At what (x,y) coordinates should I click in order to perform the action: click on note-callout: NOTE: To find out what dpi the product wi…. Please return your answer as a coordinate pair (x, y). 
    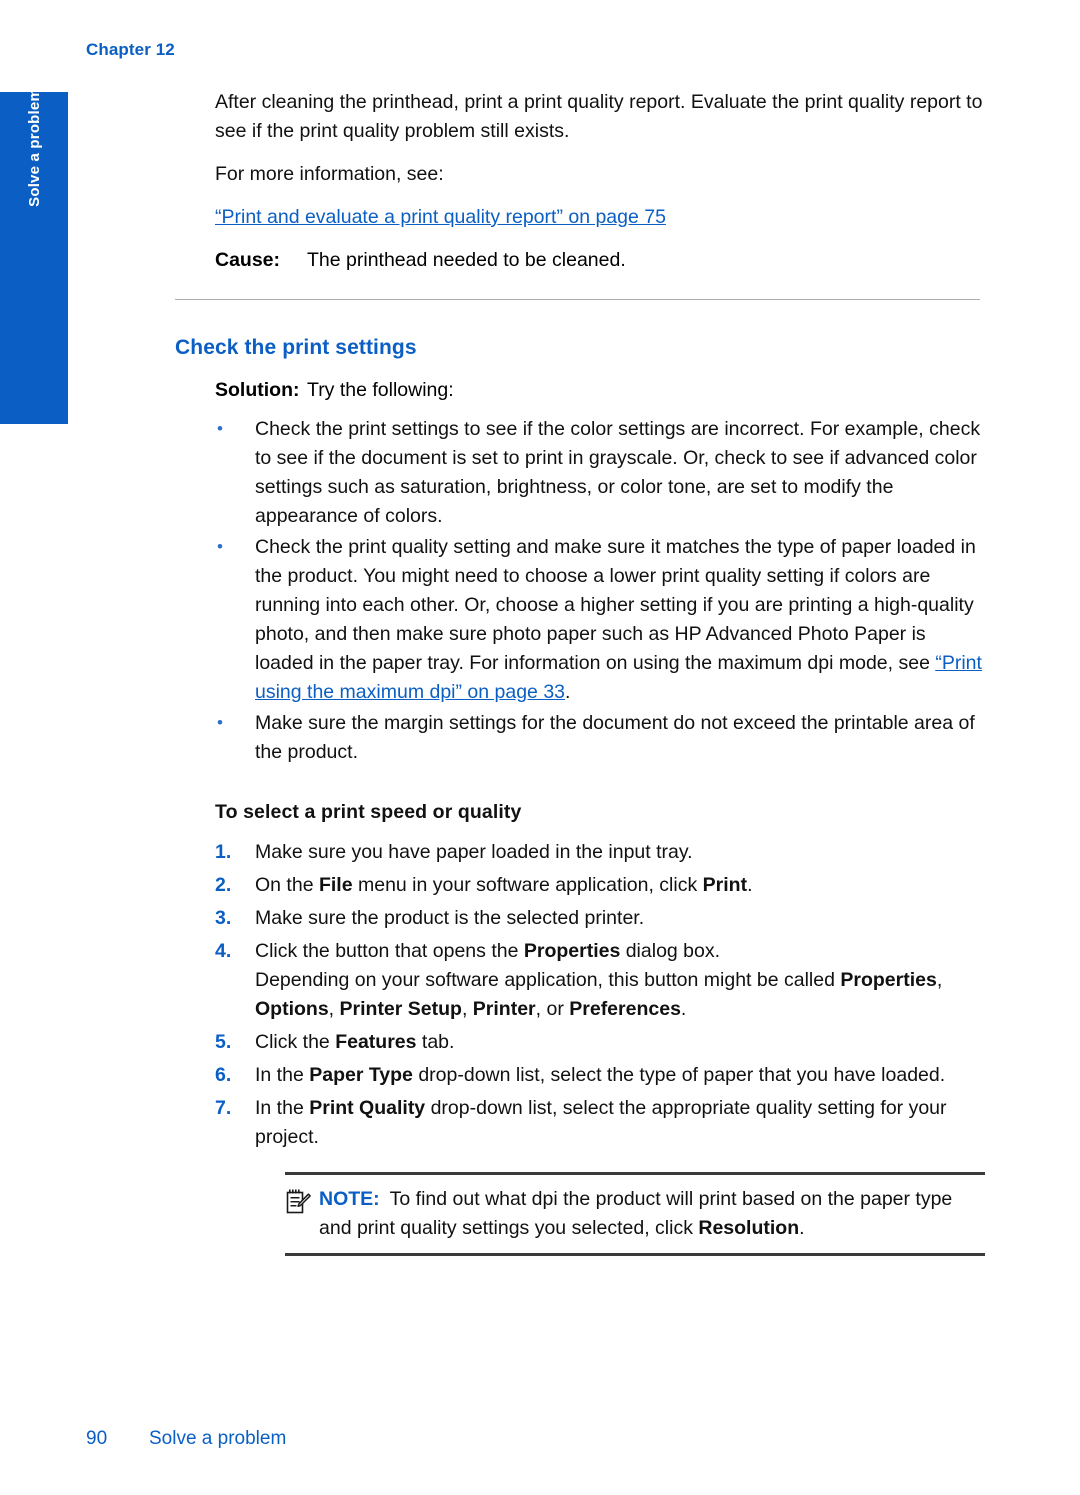
    Looking at the image, I should click on (635, 1214).